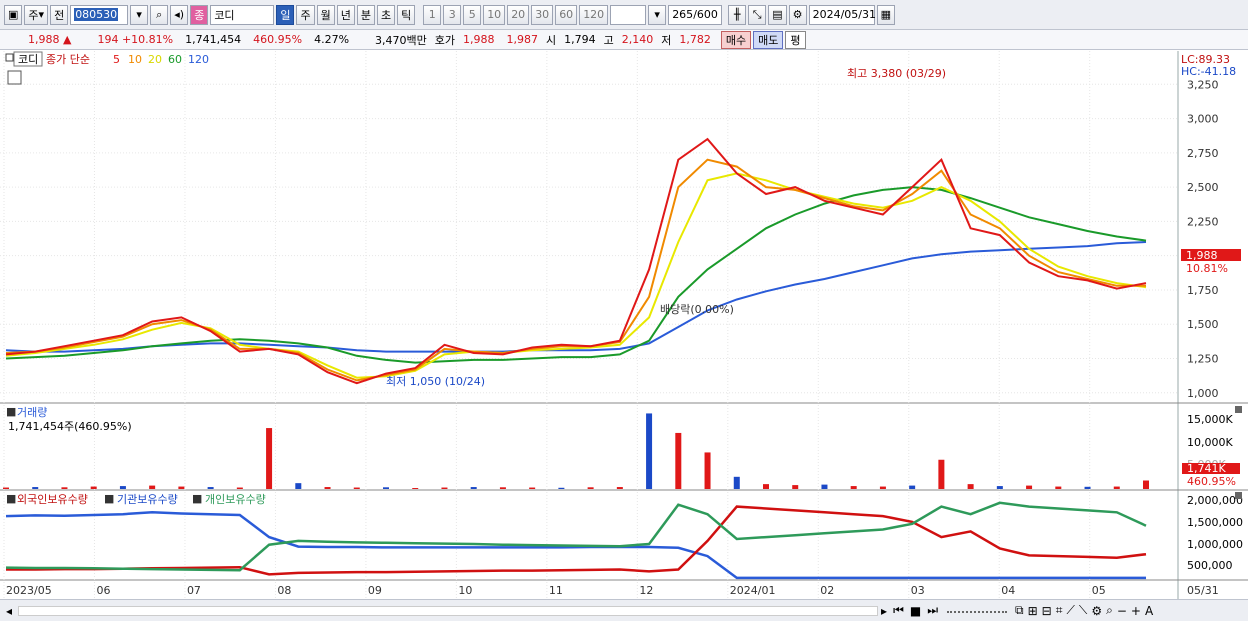 This screenshot has width=1248, height=621. I want to click on price-tick-label: 2,500, so click(1203, 187).